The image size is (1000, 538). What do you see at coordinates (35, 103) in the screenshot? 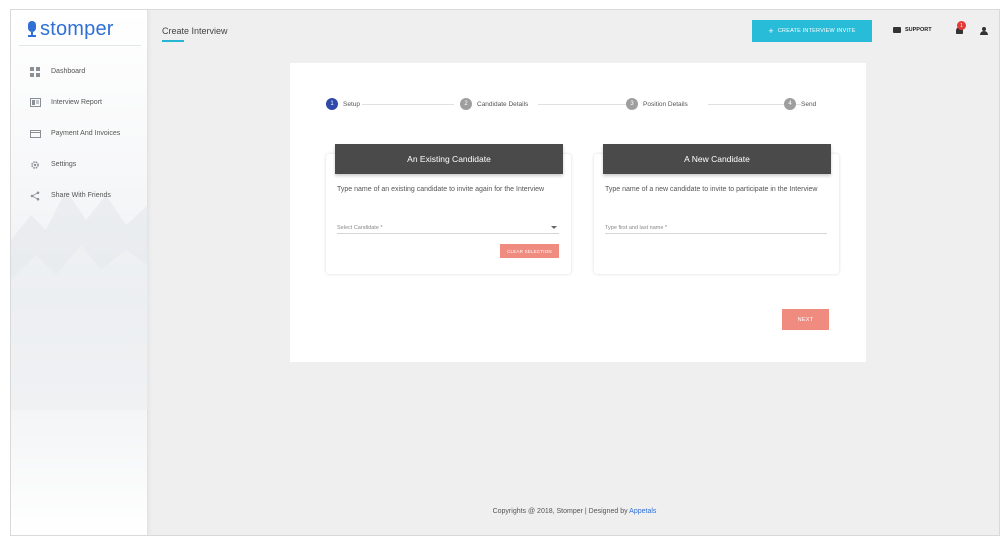
I see `report-icon` at bounding box center [35, 103].